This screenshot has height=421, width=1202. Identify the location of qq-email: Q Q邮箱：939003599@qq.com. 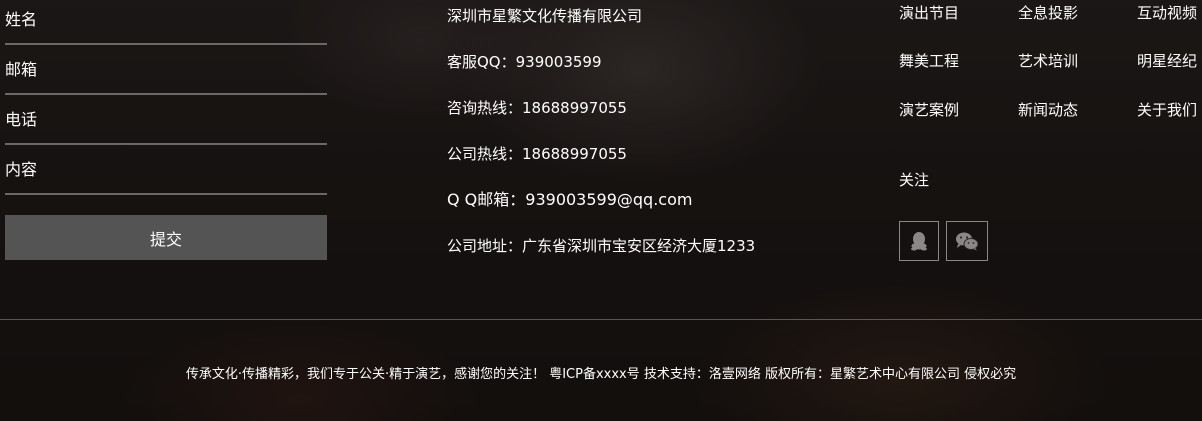
(570, 199).